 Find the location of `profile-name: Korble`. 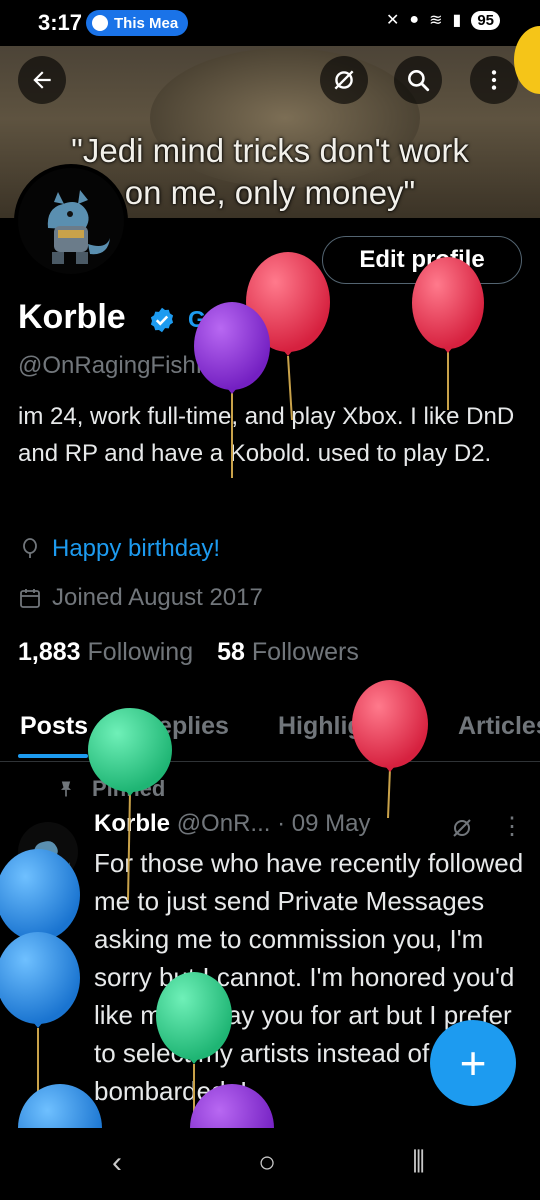

profile-name: Korble is located at coordinates (72, 317).